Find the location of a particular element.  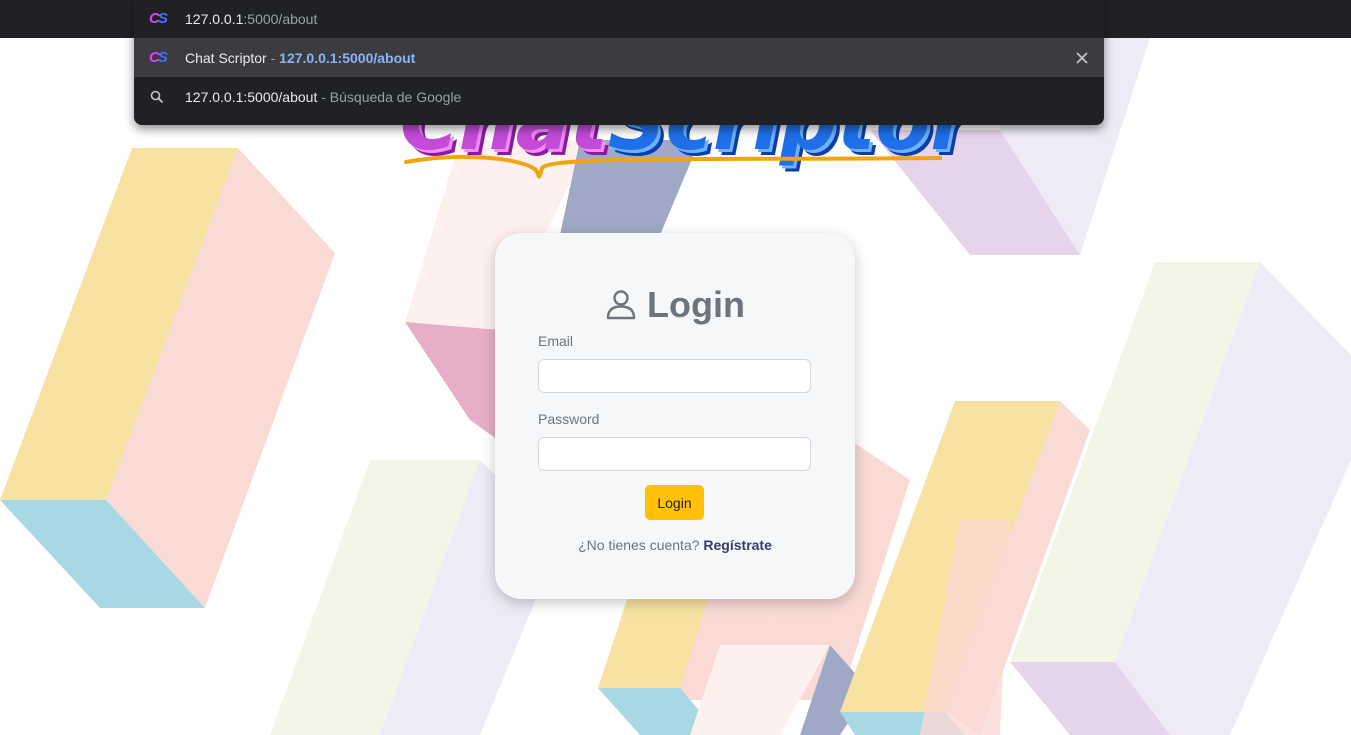

login-heading: Login is located at coordinates (675, 305).